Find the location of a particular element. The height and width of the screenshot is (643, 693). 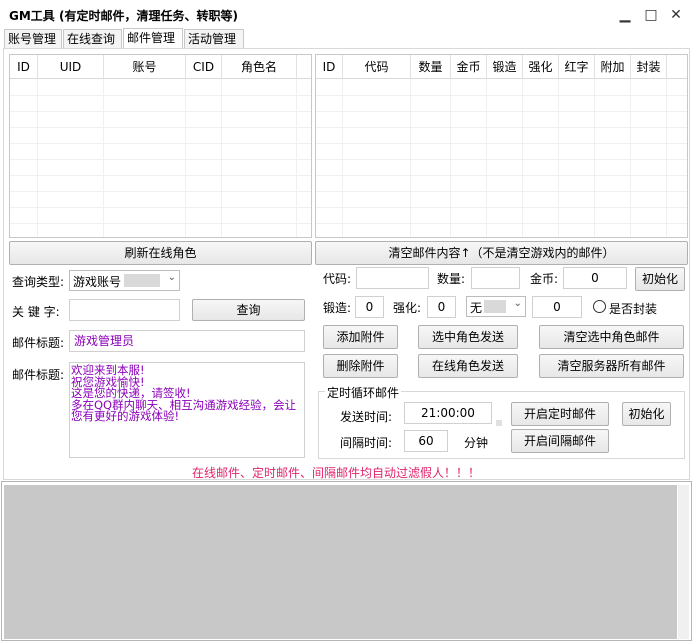

online-role-grid: ID UID 账号 CID 角色名 is located at coordinates (160, 146).